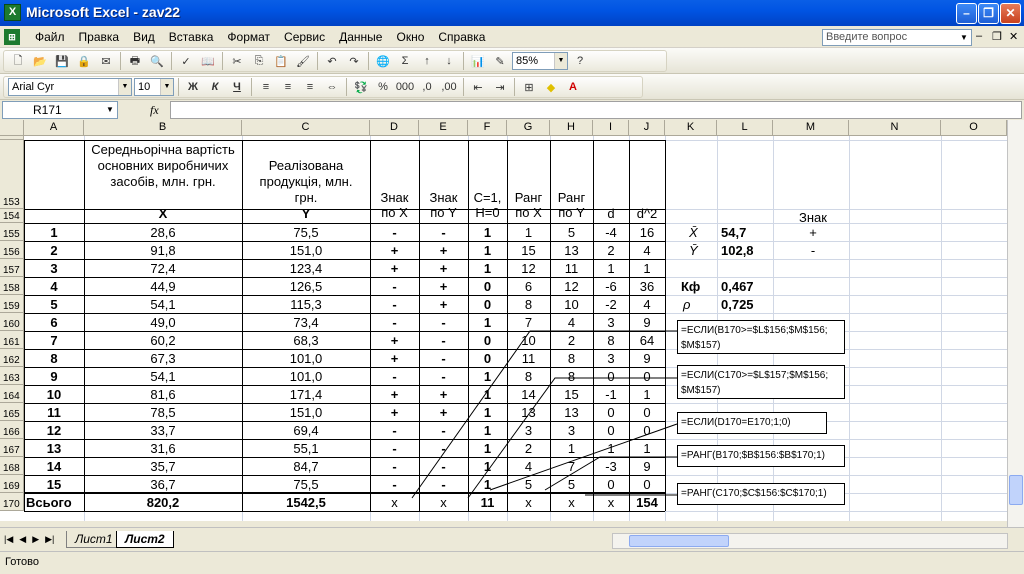 Image resolution: width=1024 pixels, height=574 pixels. I want to click on vertical-scrollbar, so click(1015, 323).